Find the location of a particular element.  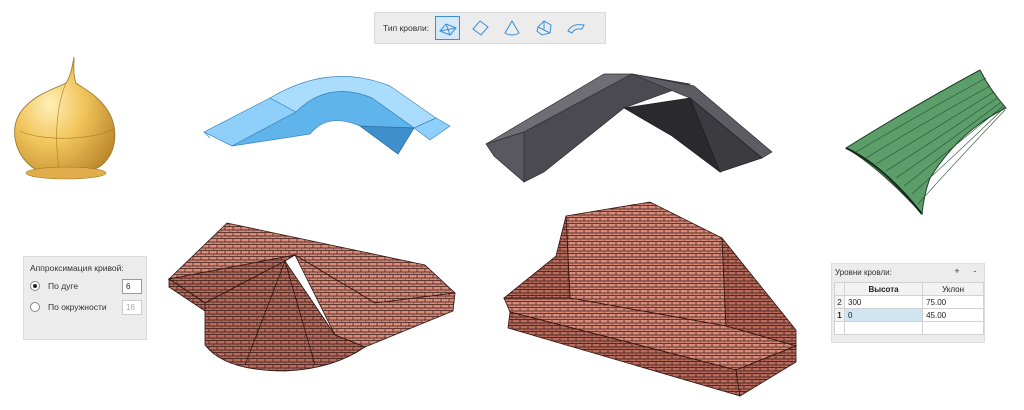

gray-gabled-roof-illustration is located at coordinates (629, 128).